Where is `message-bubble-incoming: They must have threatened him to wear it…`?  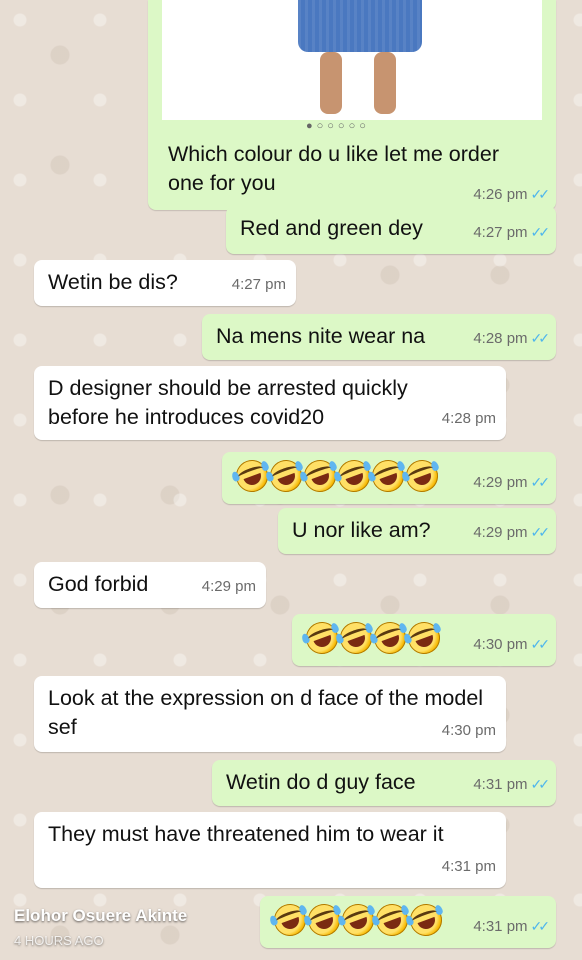
message-bubble-incoming: They must have threatened him to wear it… is located at coordinates (270, 850).